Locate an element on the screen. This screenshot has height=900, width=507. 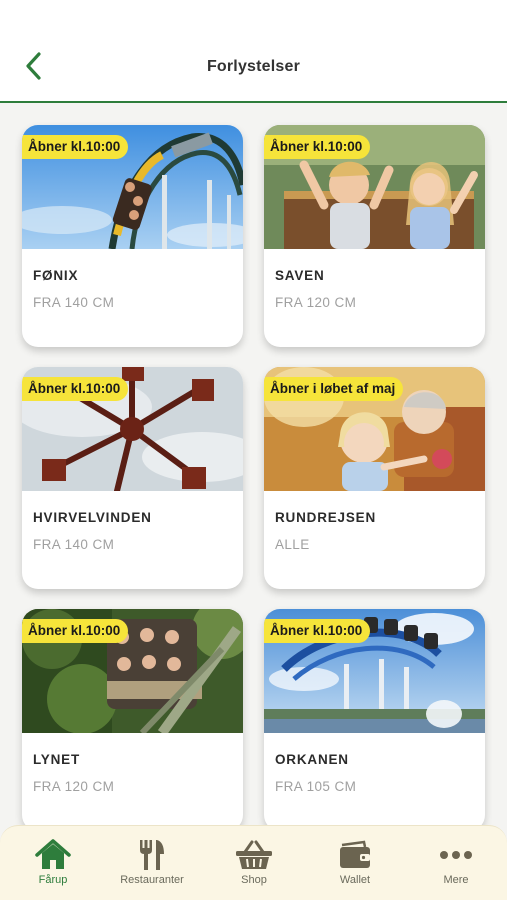
tab-label: Fårup is located at coordinates (53, 880).